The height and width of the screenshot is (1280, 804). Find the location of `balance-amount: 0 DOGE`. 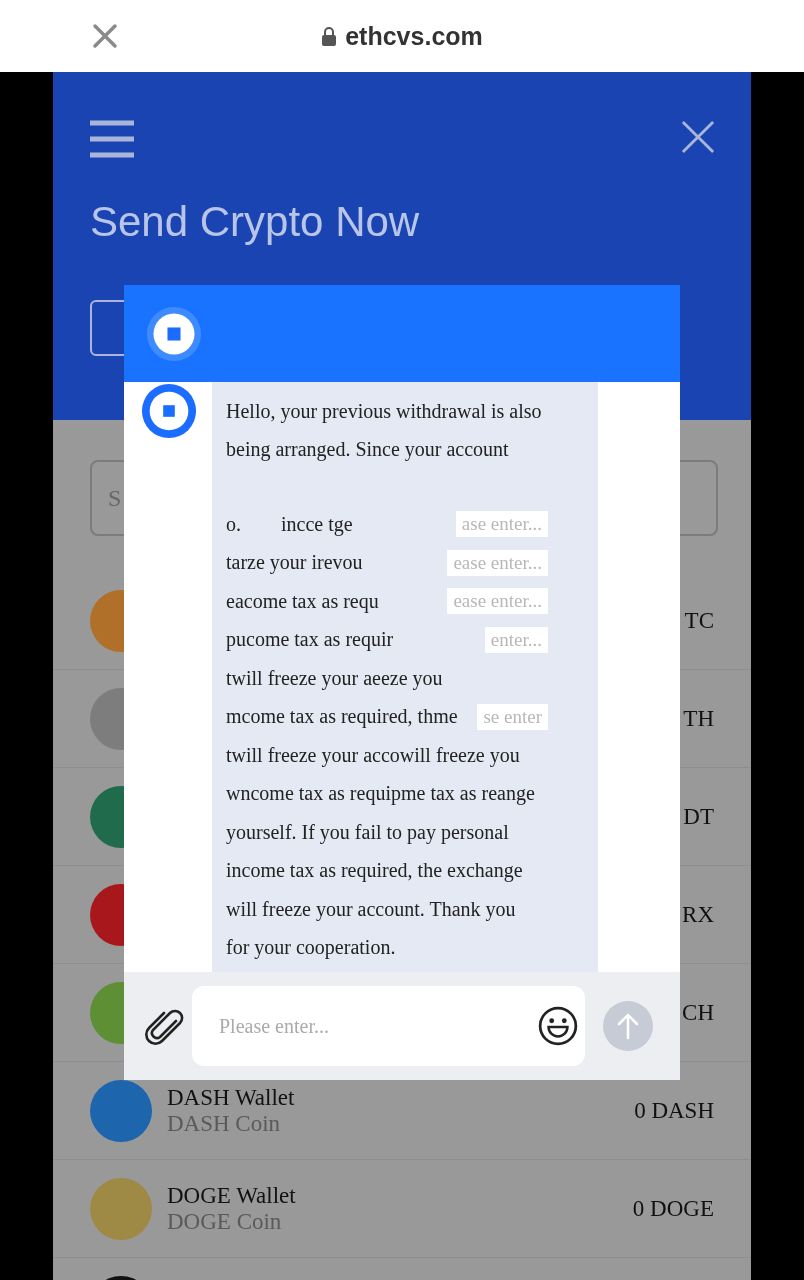

balance-amount: 0 DOGE is located at coordinates (673, 1208).